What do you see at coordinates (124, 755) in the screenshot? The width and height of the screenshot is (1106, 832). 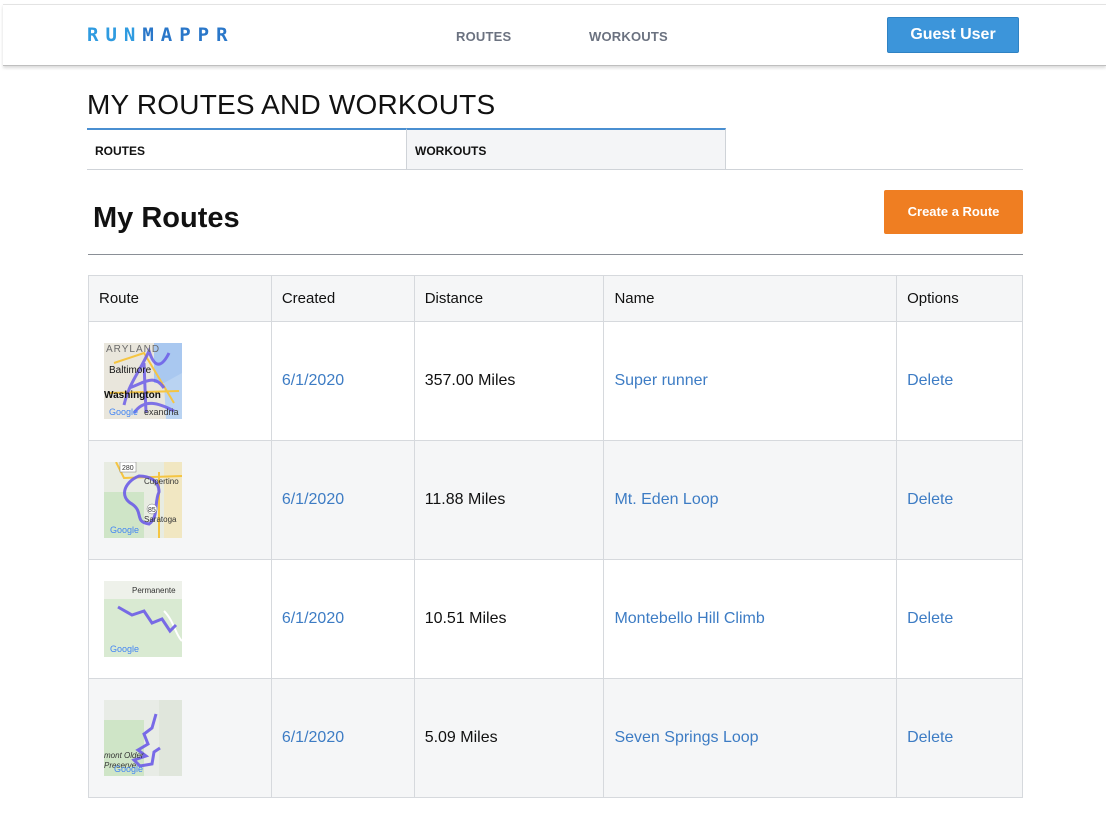 I see `map-label: mont Older` at bounding box center [124, 755].